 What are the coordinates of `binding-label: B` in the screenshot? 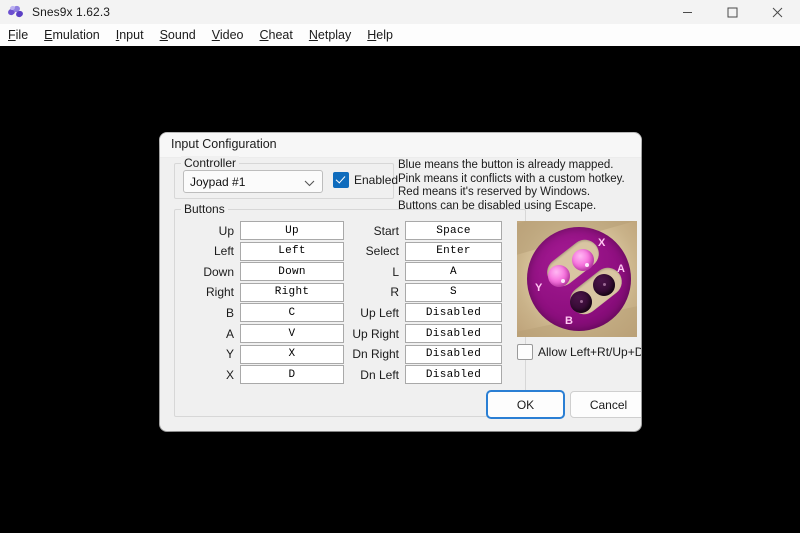 It's located at (229, 312).